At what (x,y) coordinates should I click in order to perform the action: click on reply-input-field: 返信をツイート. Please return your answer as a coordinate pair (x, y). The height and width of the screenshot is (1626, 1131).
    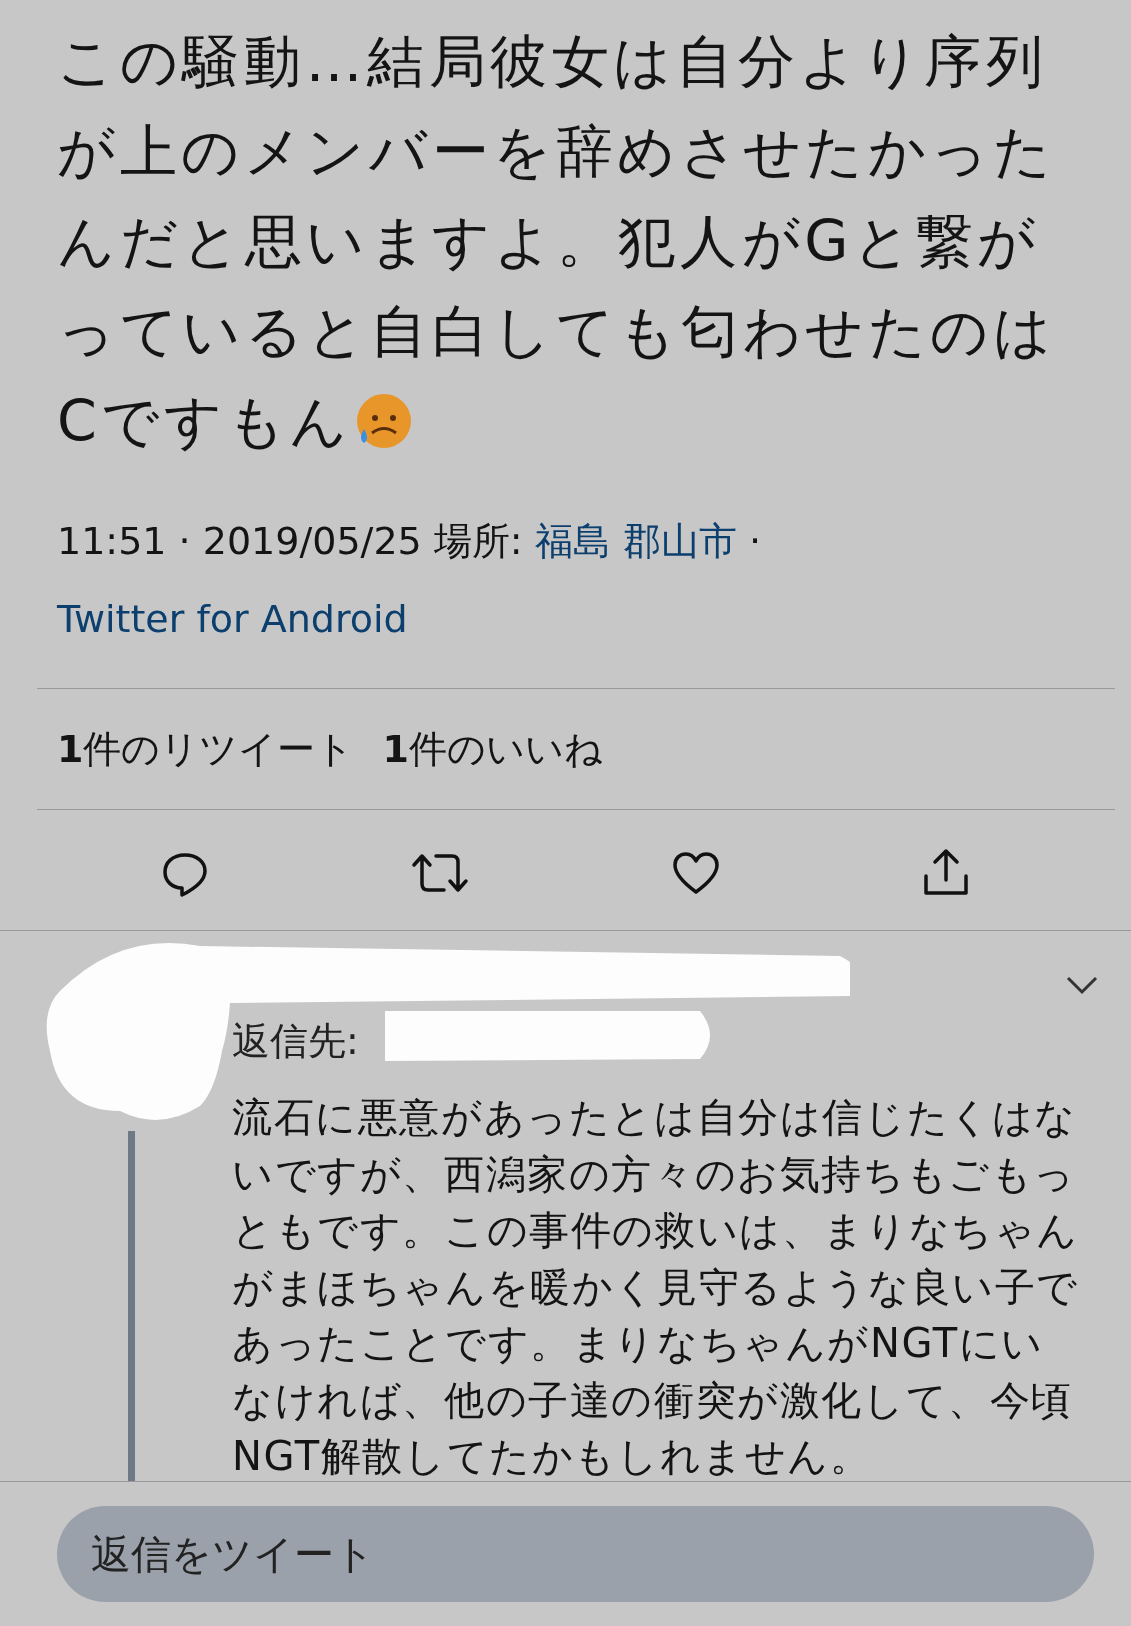
    Looking at the image, I should click on (575, 1554).